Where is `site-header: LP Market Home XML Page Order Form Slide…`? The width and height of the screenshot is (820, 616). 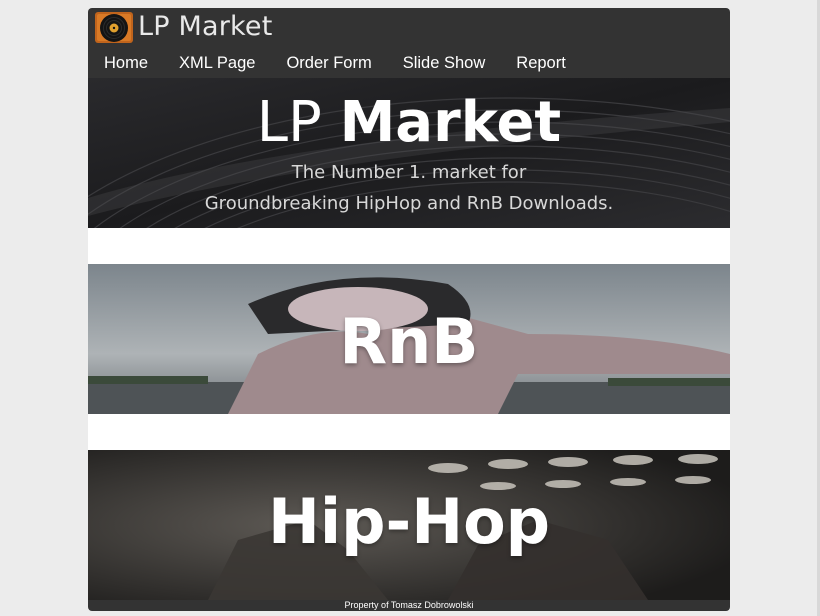
site-header: LP Market Home XML Page Order Form Slide… is located at coordinates (409, 43).